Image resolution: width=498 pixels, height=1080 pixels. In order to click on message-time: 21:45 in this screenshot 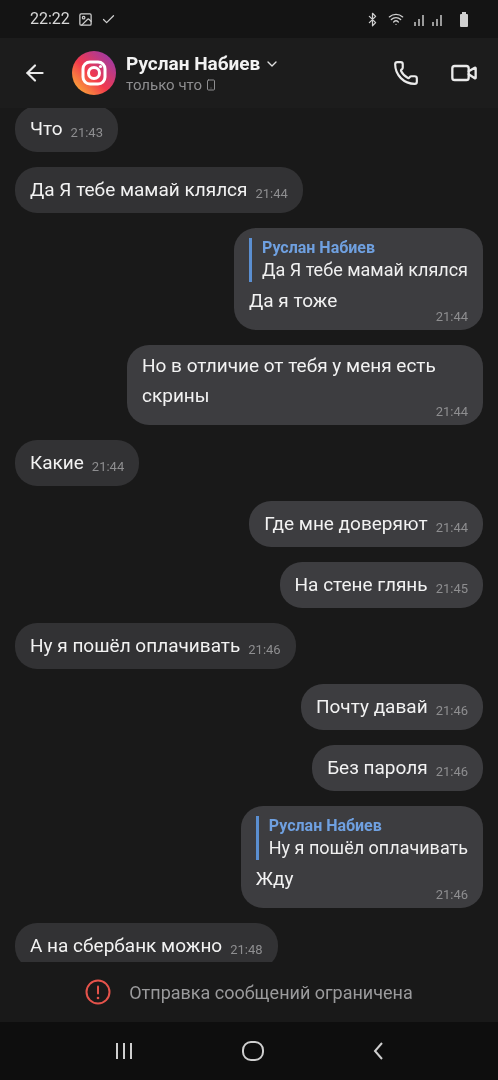, I will do `click(451, 589)`.